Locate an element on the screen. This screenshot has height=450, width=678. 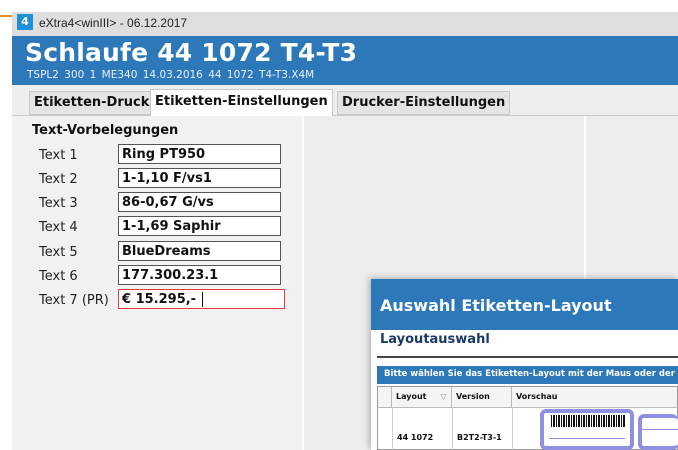
sort-icon: ▽ is located at coordinates (443, 396).